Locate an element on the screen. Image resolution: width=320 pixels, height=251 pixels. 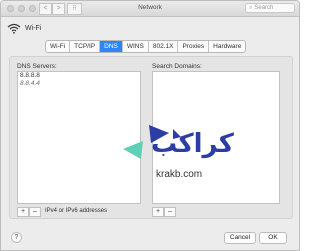
tab-proxies: Proxies is located at coordinates (194, 46).